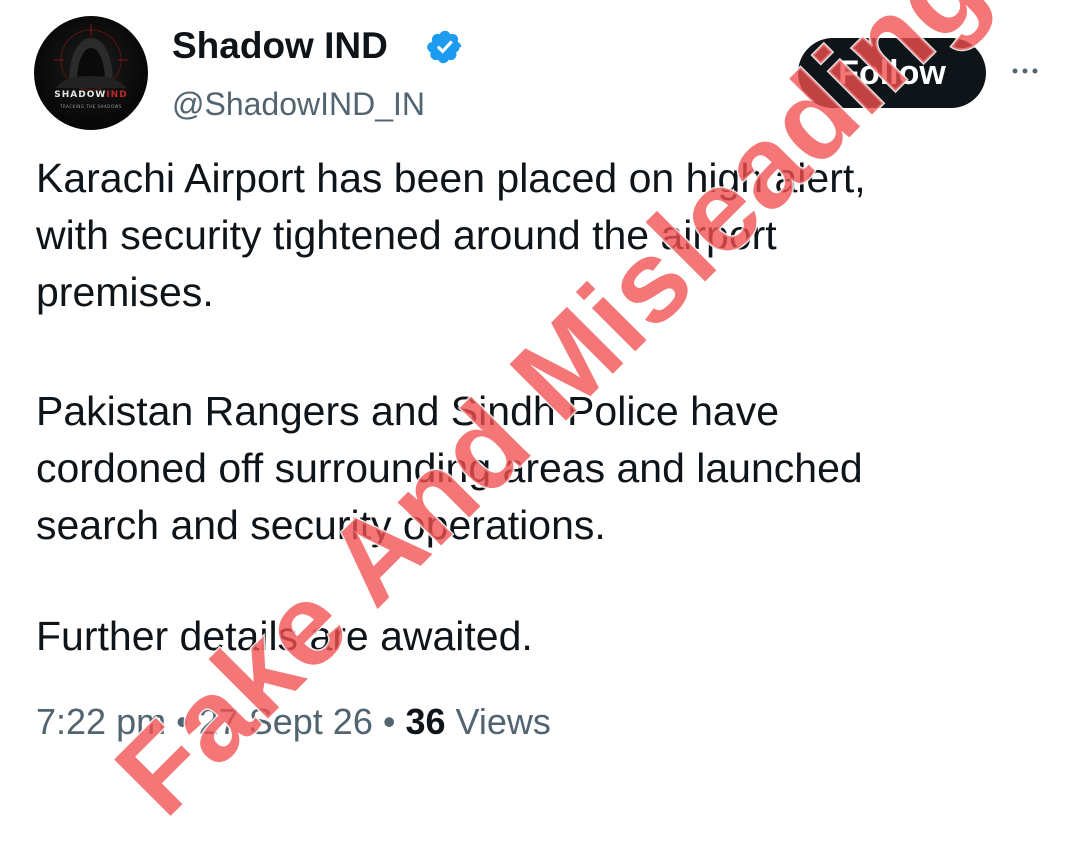 Image resolution: width=1080 pixels, height=841 pixels. What do you see at coordinates (444, 47) in the screenshot?
I see `verified-badge-icon` at bounding box center [444, 47].